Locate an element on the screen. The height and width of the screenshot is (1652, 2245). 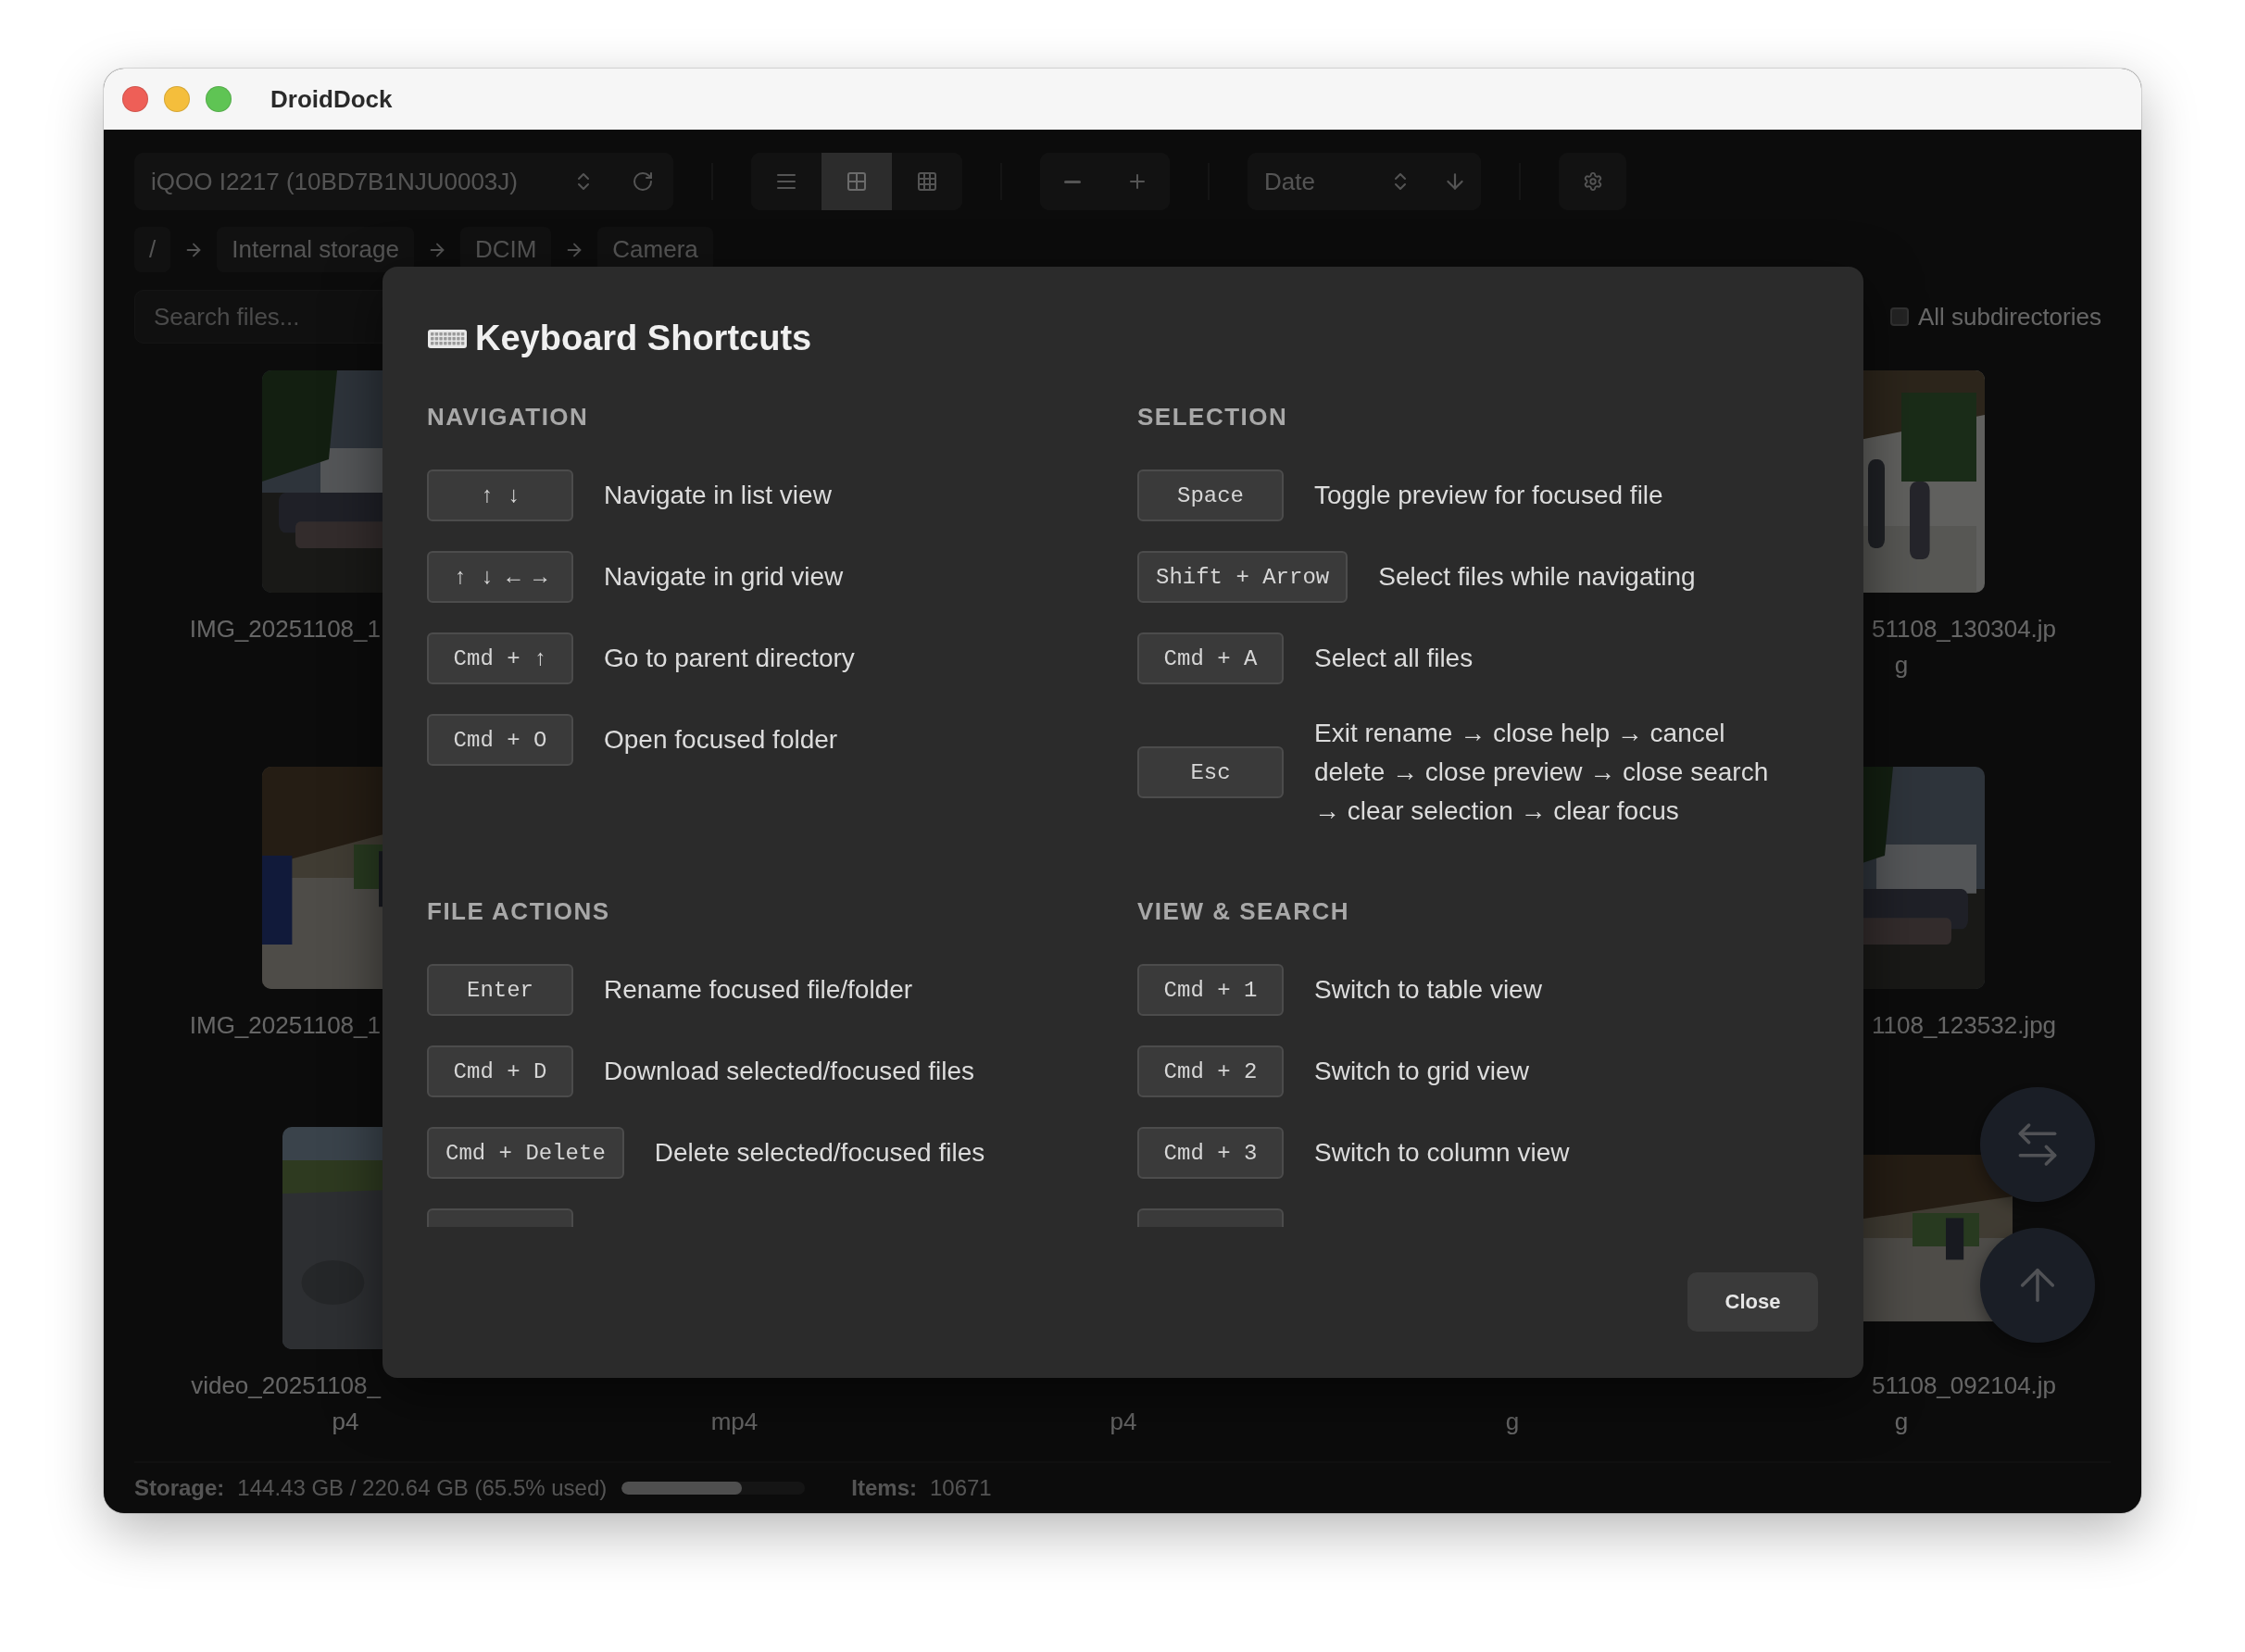
shortcut-key: Cmd + 1 is located at coordinates (1210, 990).